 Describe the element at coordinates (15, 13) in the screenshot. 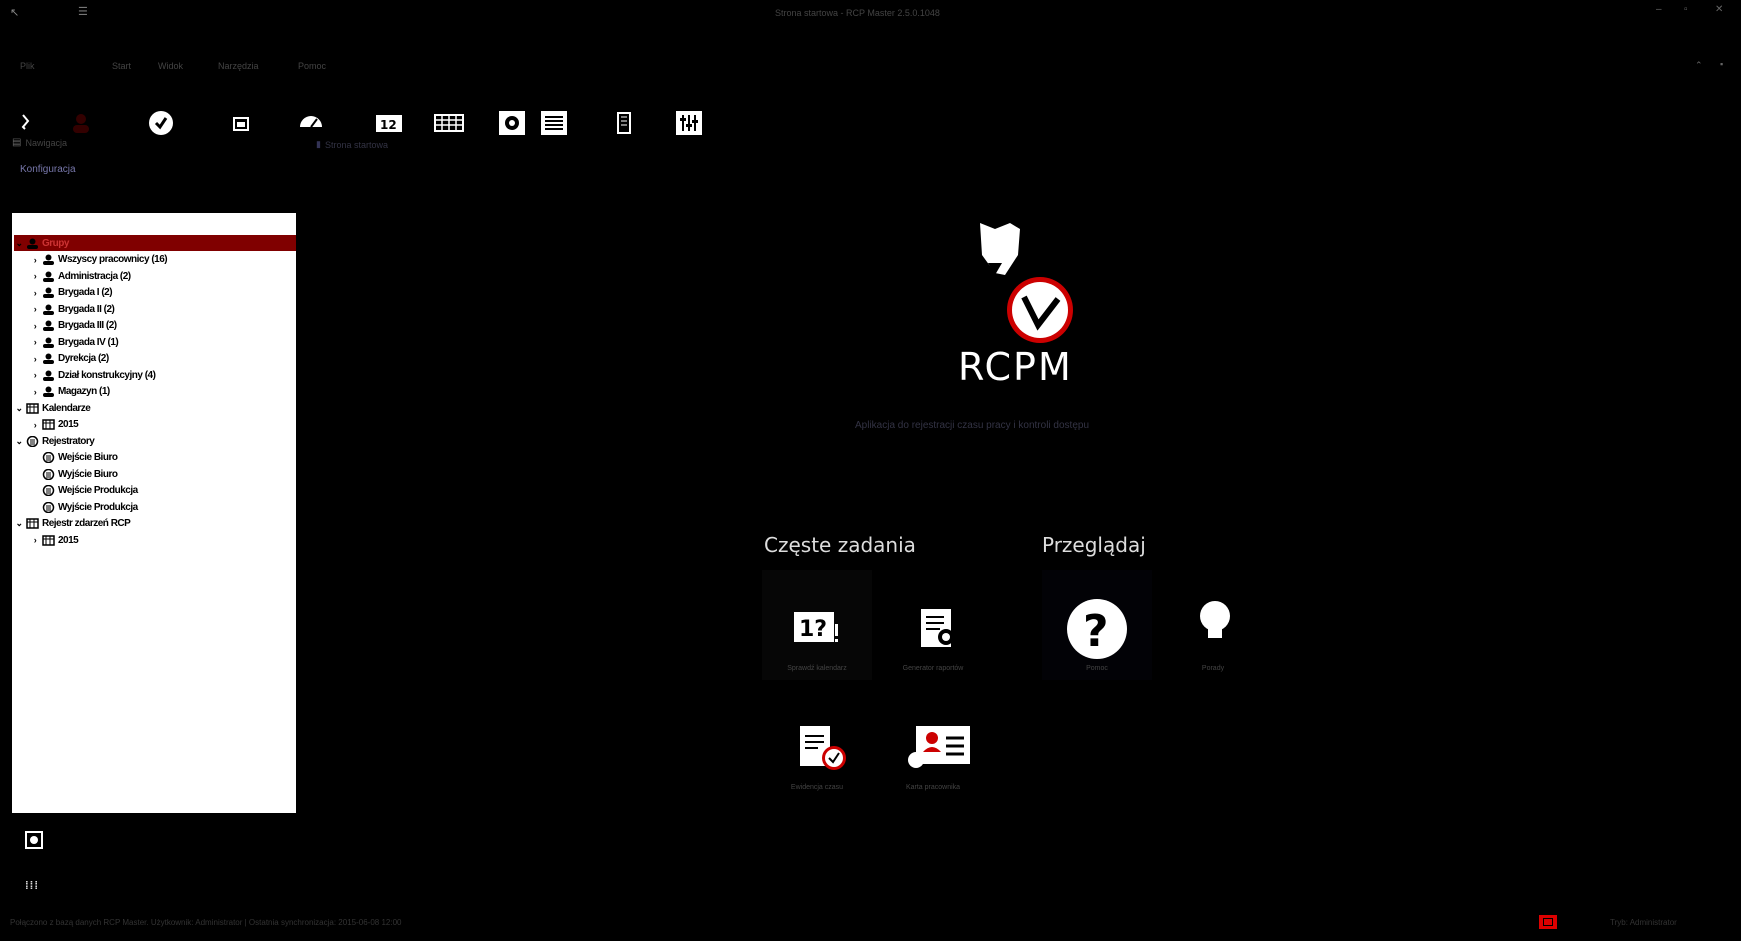

I see `app-logo-icon: ↖` at that location.